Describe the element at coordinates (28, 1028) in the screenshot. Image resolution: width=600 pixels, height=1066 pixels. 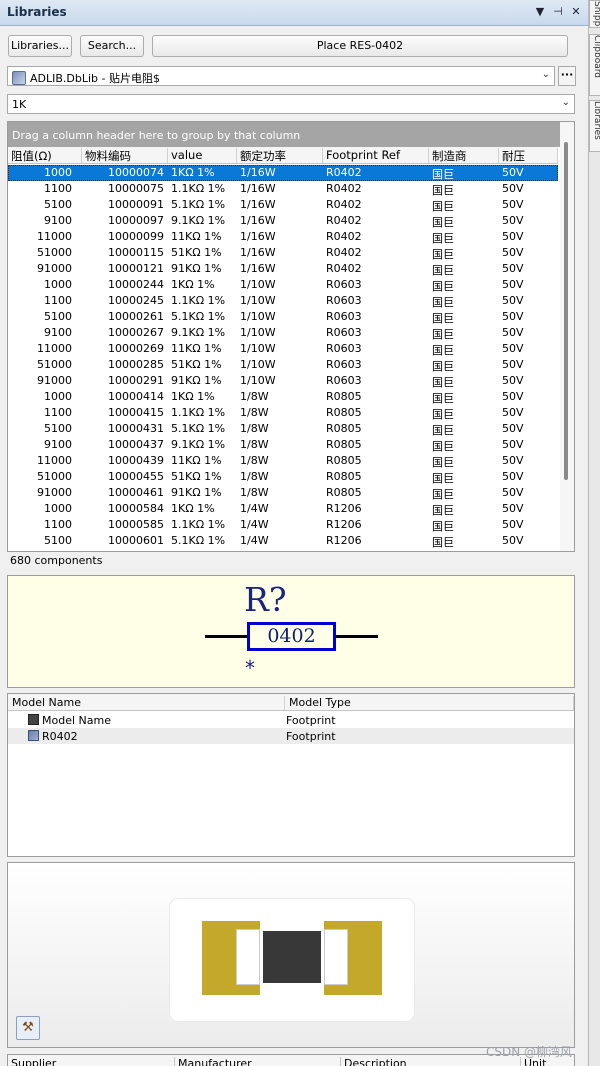
I see `hammer-icon: ⚒` at that location.